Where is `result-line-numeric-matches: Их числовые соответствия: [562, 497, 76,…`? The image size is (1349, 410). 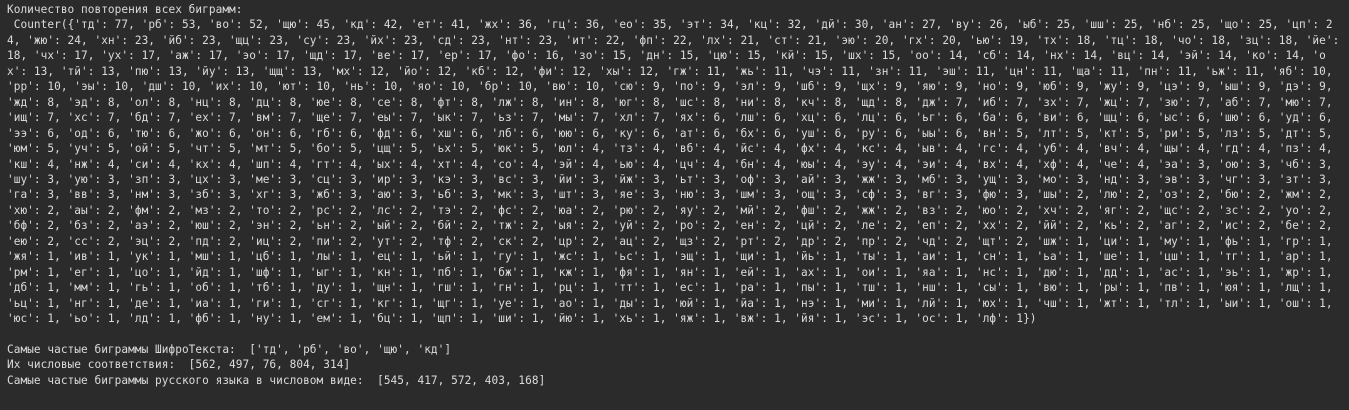
result-line-numeric-matches: Их числовые соответствия: [562, 497, 76,… is located at coordinates (179, 365).